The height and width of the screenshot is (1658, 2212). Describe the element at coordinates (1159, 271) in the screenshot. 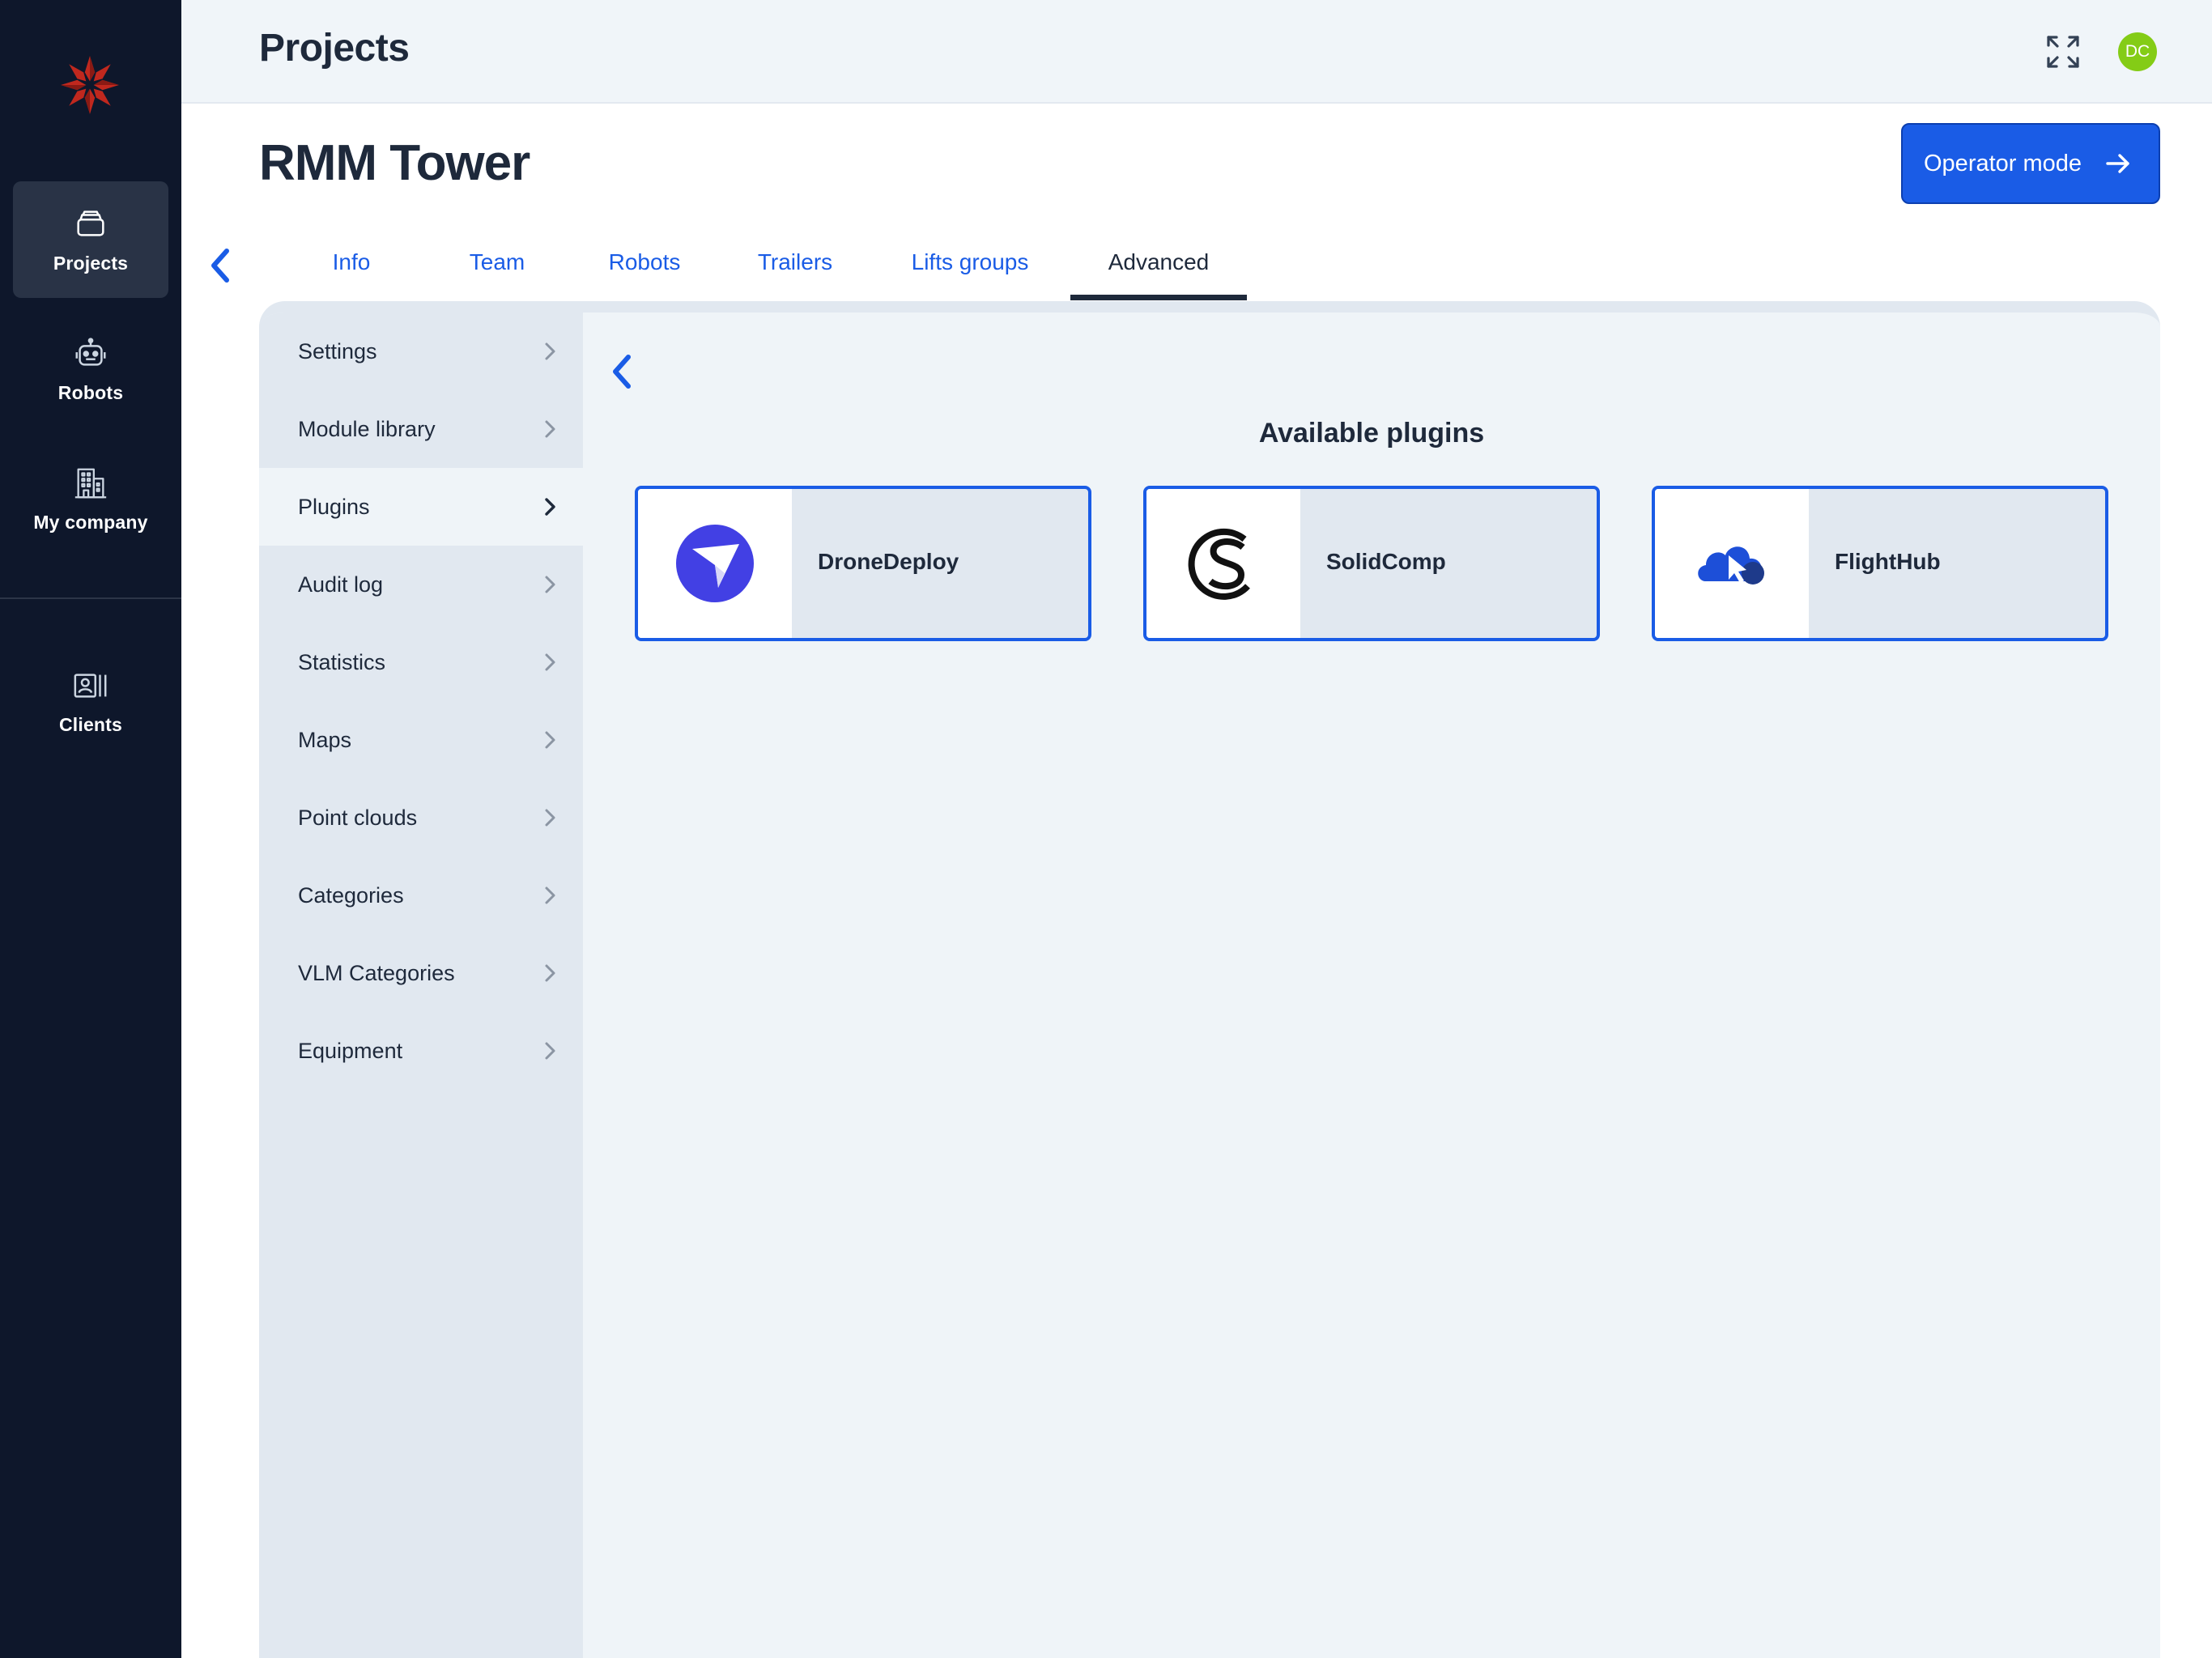

I see `tab-advanced: Advanced` at that location.